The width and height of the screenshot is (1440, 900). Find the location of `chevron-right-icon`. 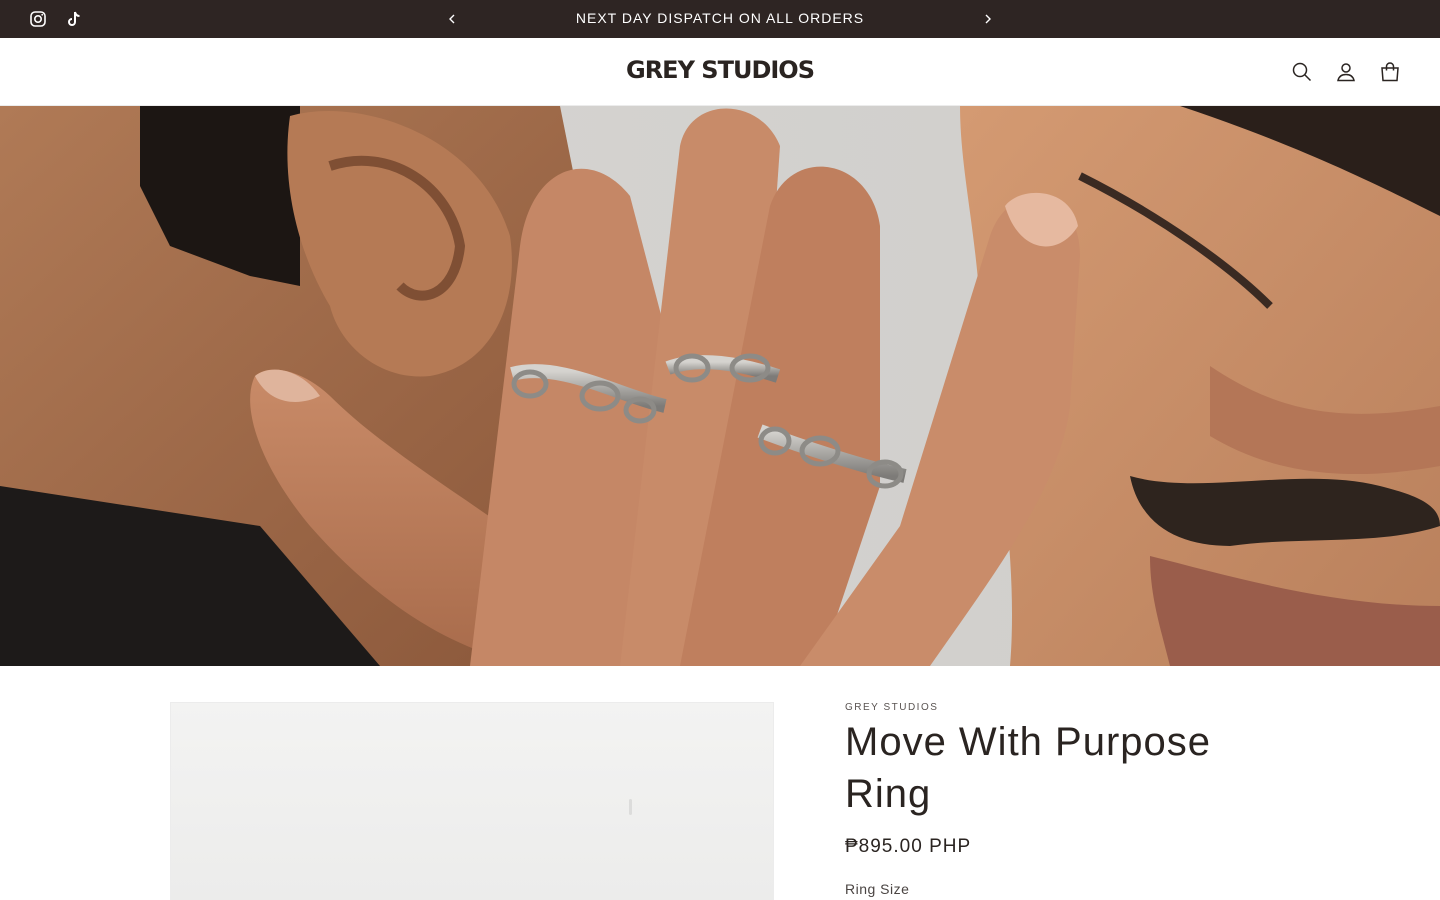

chevron-right-icon is located at coordinates (988, 19).